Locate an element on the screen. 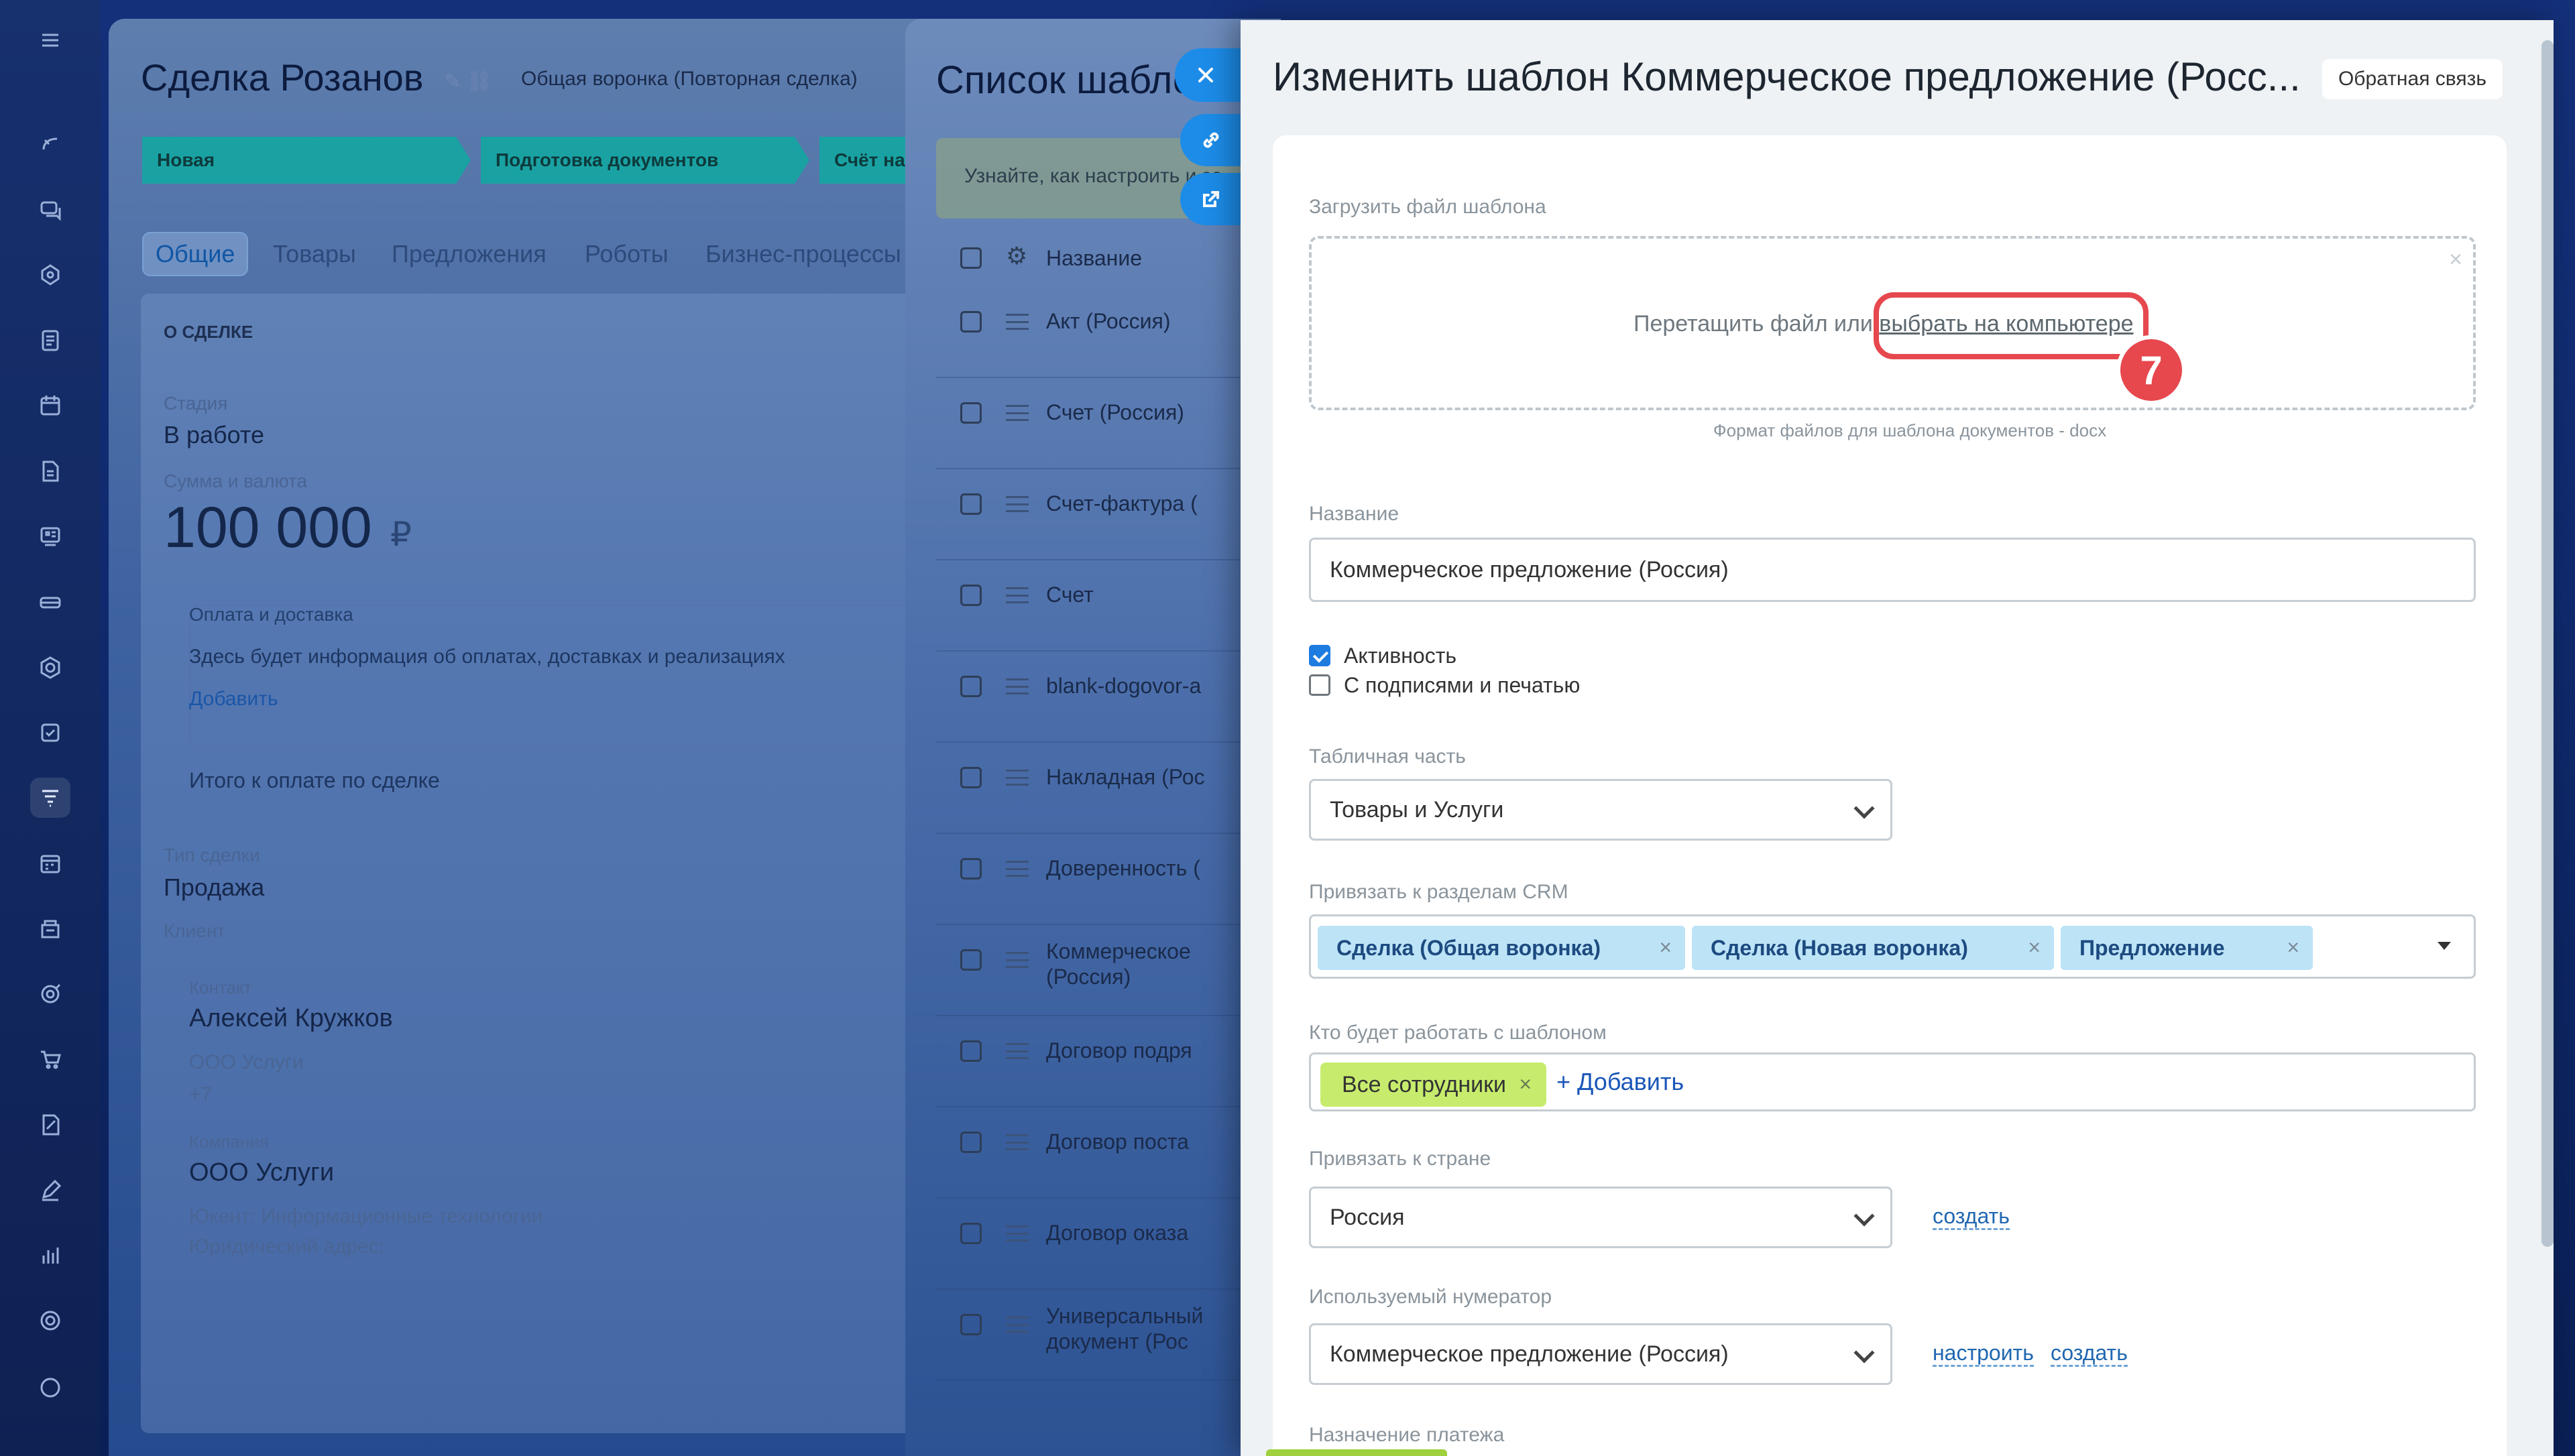 The height and width of the screenshot is (1456, 2575). chat-icon is located at coordinates (50, 210).